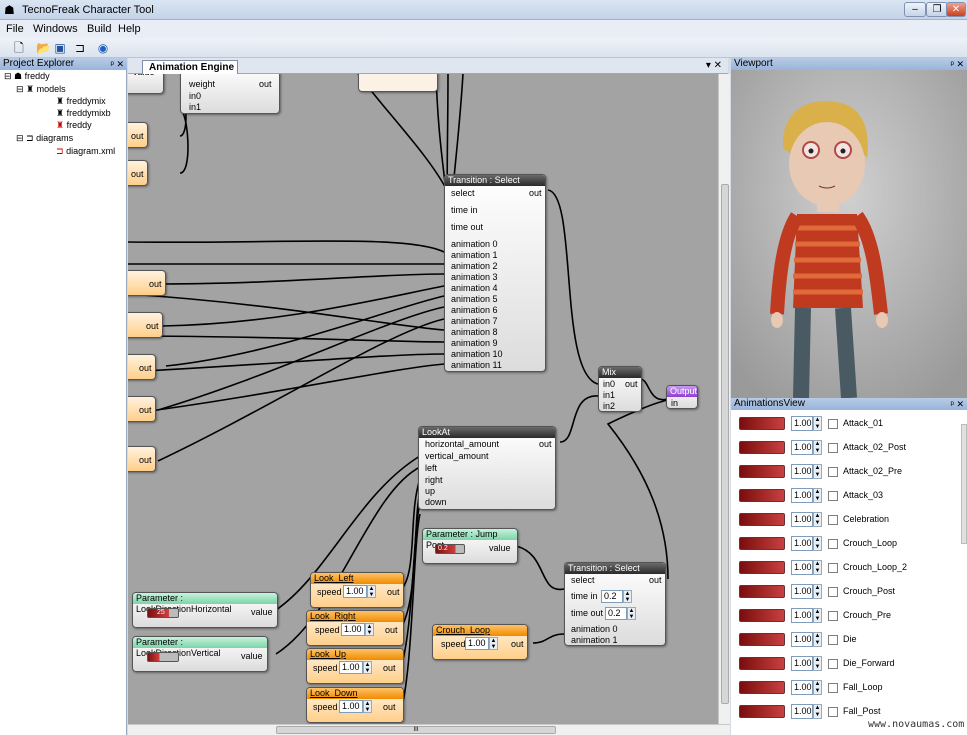 This screenshot has height=735, width=967. I want to click on tree-item-freddymixb: ♜ freddymixb, so click(83, 113).